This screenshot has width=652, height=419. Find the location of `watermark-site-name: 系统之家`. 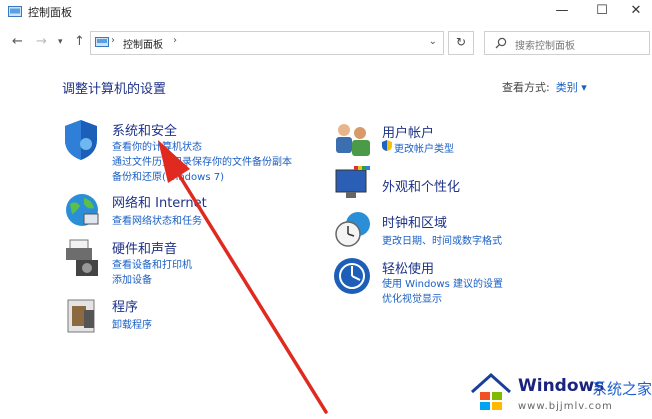

watermark-site-name: 系统之家 is located at coordinates (622, 389).